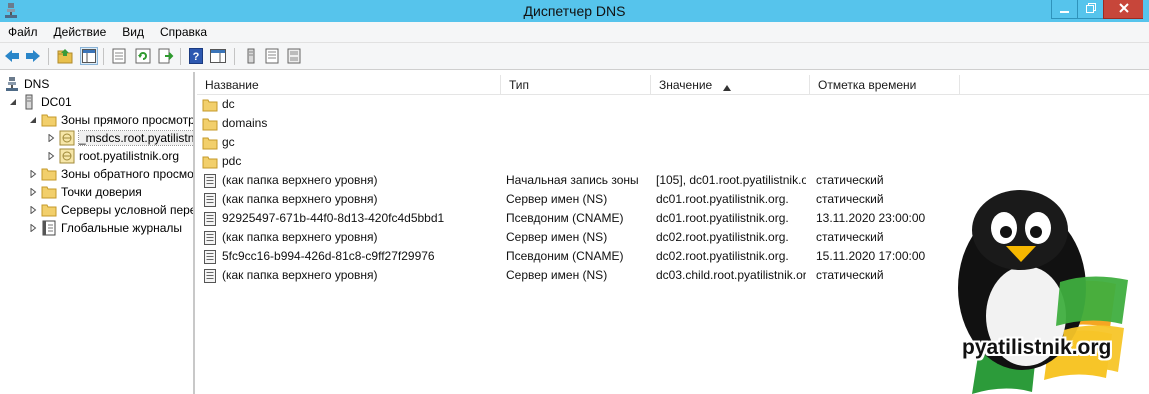  Describe the element at coordinates (1043, 292) in the screenshot. I see `penguin-windows-logo` at that location.